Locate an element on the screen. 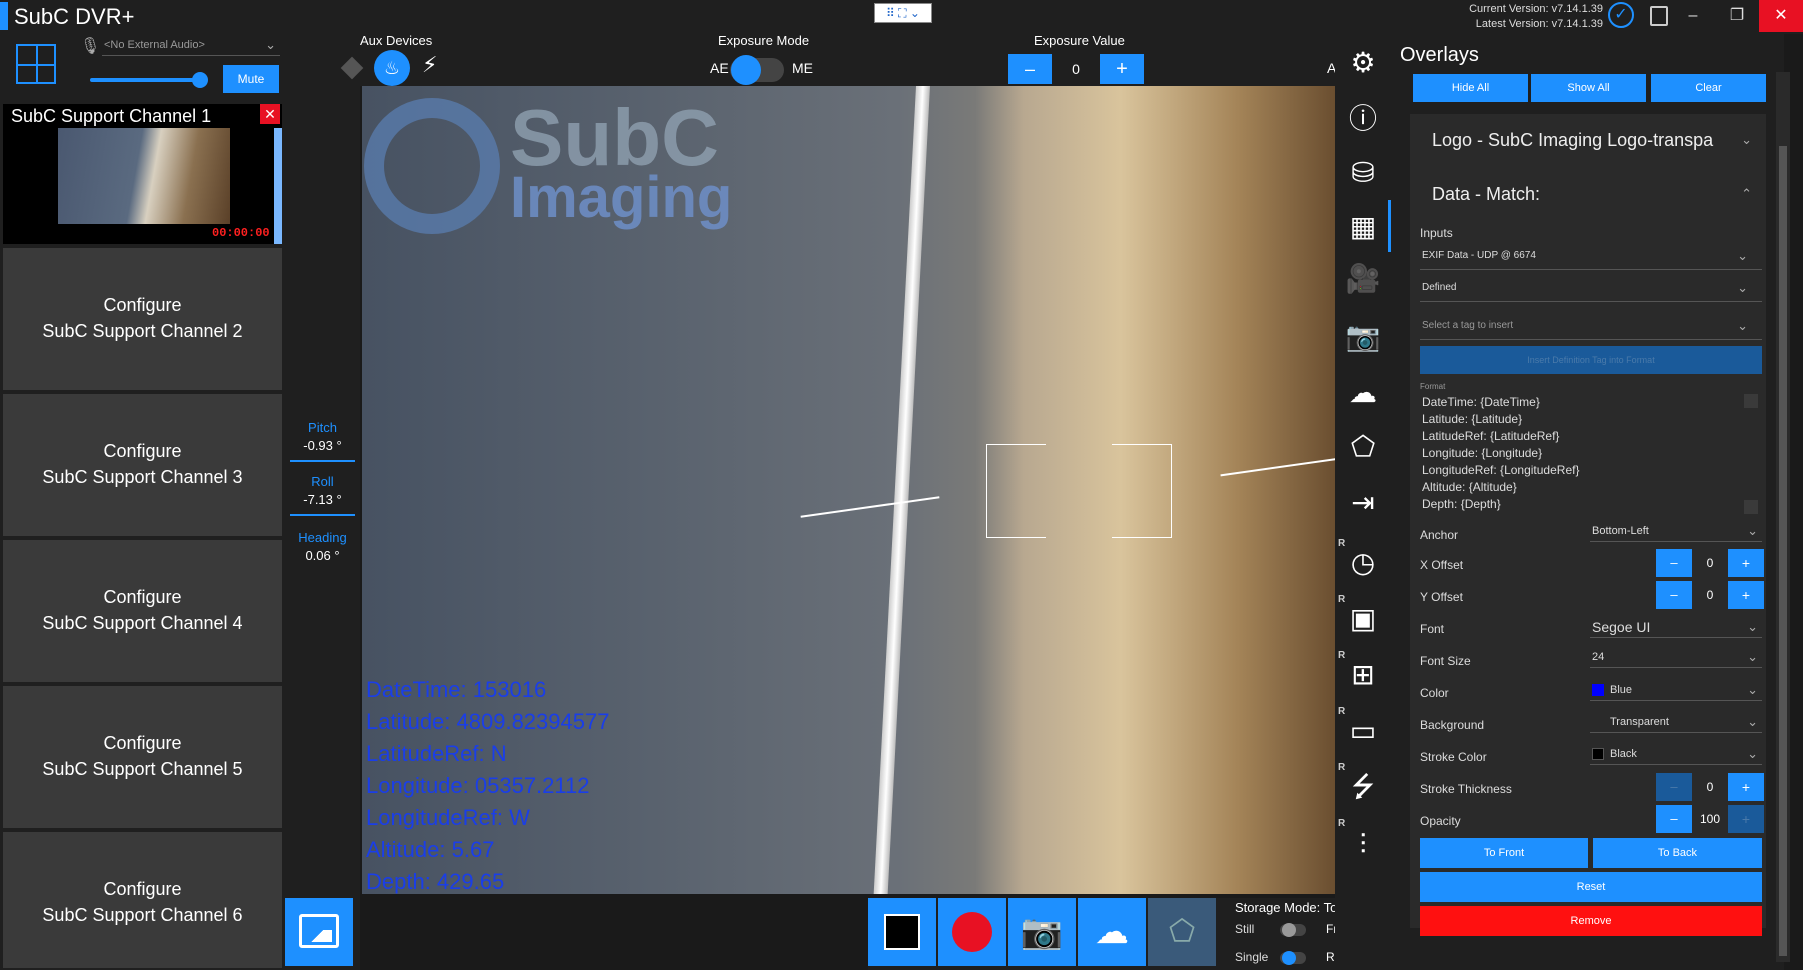 Image resolution: width=1803 pixels, height=970 pixels. configure-channel-4-button: Configure SubC Support Channel 4 is located at coordinates (142, 611).